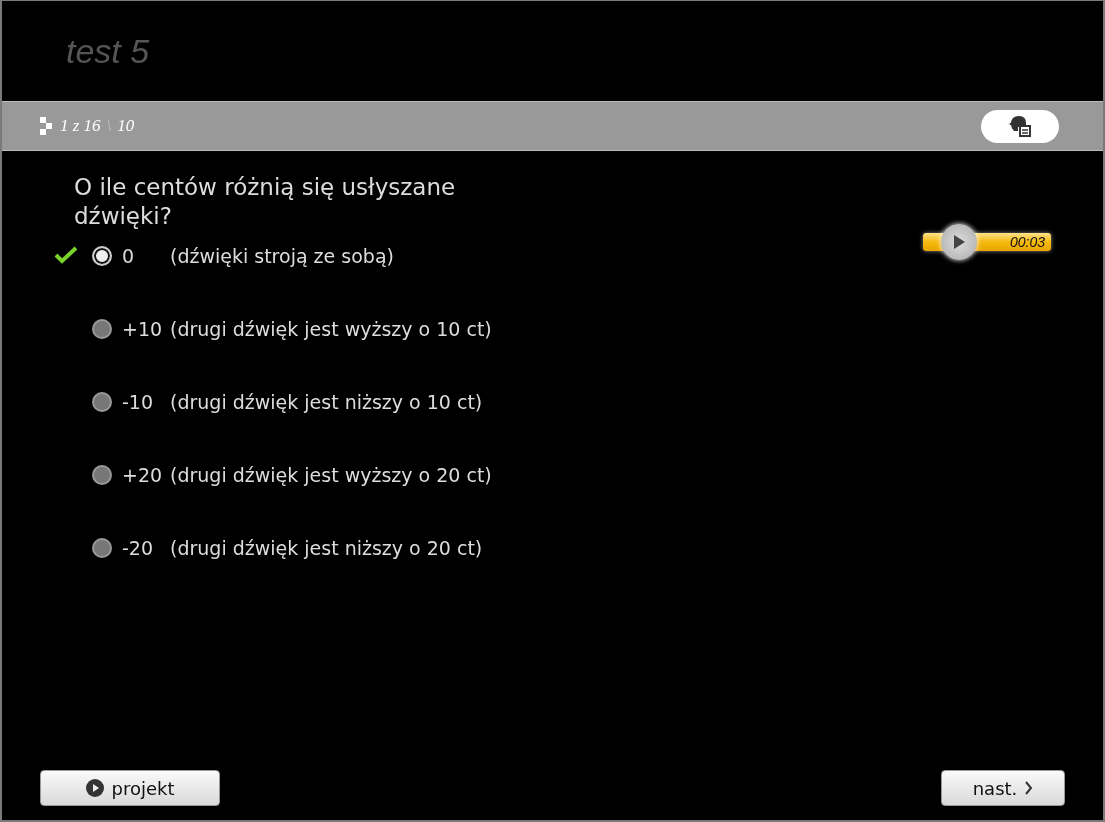 The width and height of the screenshot is (1105, 822). What do you see at coordinates (331, 474) in the screenshot?
I see `option-text: (drugi dźwięk jest wyższy o 20 ct)` at bounding box center [331, 474].